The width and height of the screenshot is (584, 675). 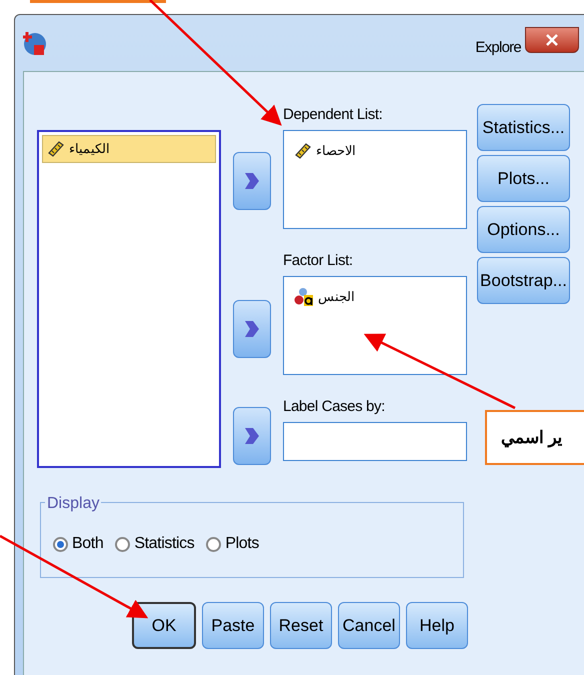 I want to click on dialog-button: OK, so click(x=164, y=625).